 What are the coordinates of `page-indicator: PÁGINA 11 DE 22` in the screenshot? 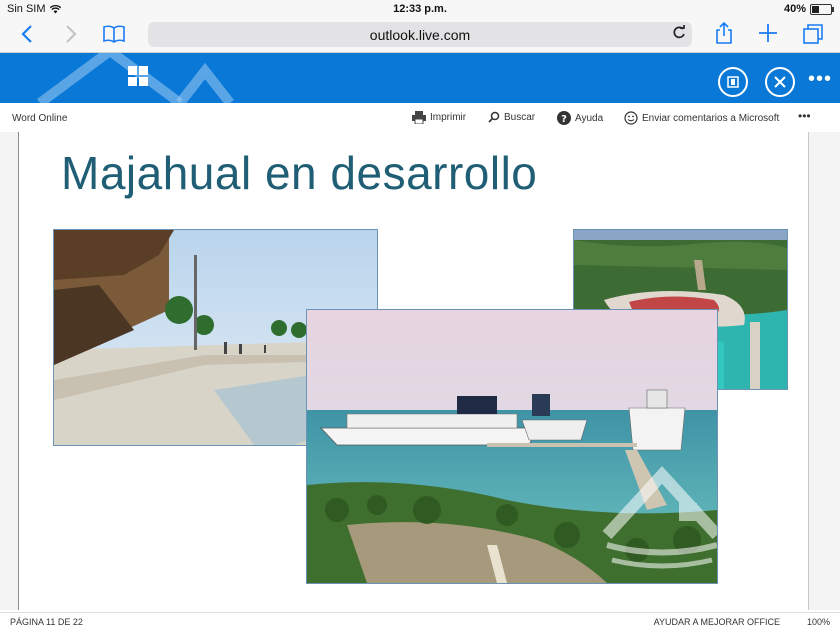 It's located at (46, 622).